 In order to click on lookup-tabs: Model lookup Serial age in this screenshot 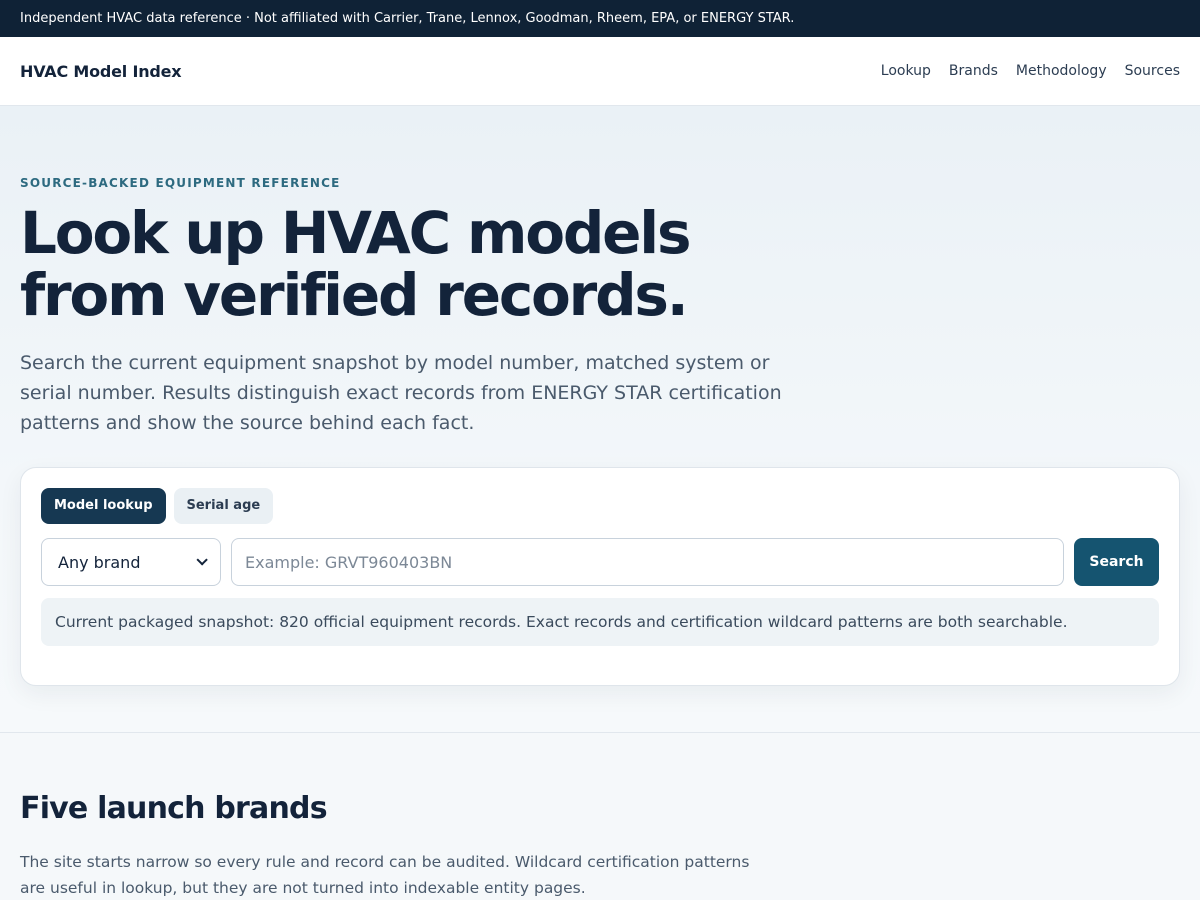, I will do `click(600, 506)`.